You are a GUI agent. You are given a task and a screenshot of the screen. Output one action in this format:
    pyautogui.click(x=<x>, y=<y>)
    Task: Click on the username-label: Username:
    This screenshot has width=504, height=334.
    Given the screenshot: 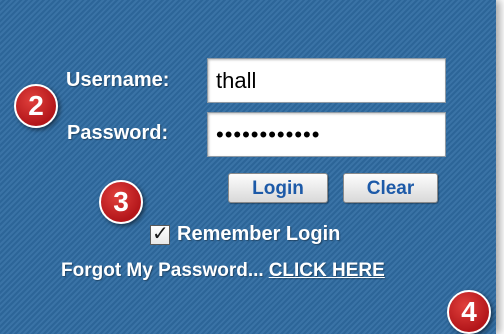 What is the action you would take?
    pyautogui.click(x=118, y=80)
    